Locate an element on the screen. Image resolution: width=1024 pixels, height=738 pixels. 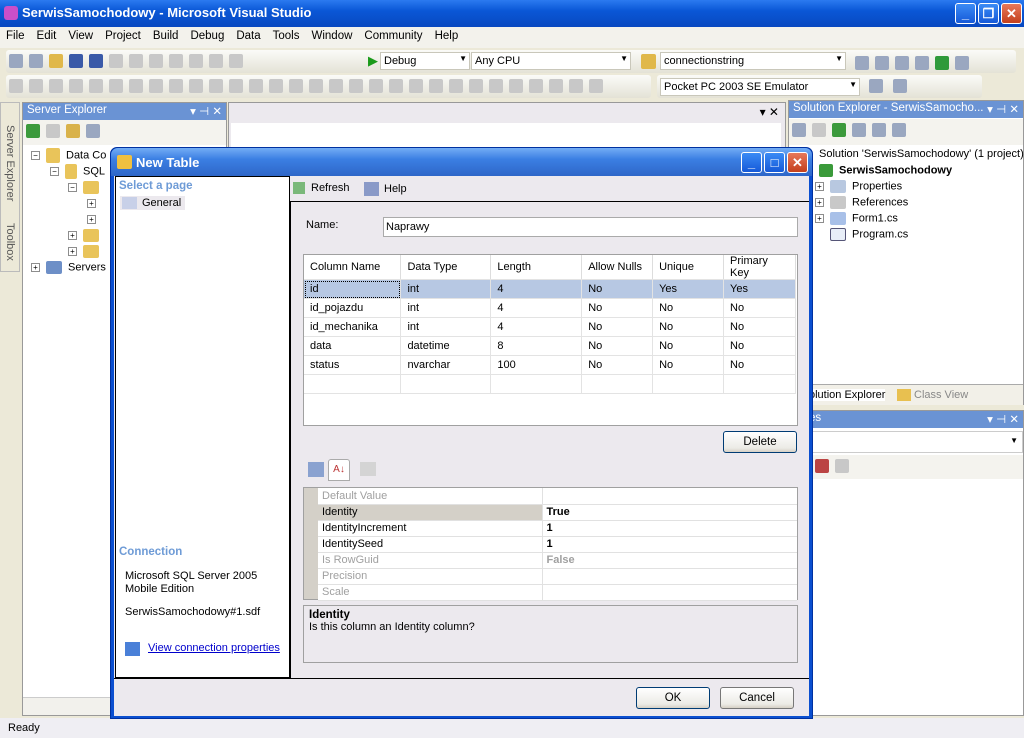
property-row: Default Value is located at coordinates (557, 496).